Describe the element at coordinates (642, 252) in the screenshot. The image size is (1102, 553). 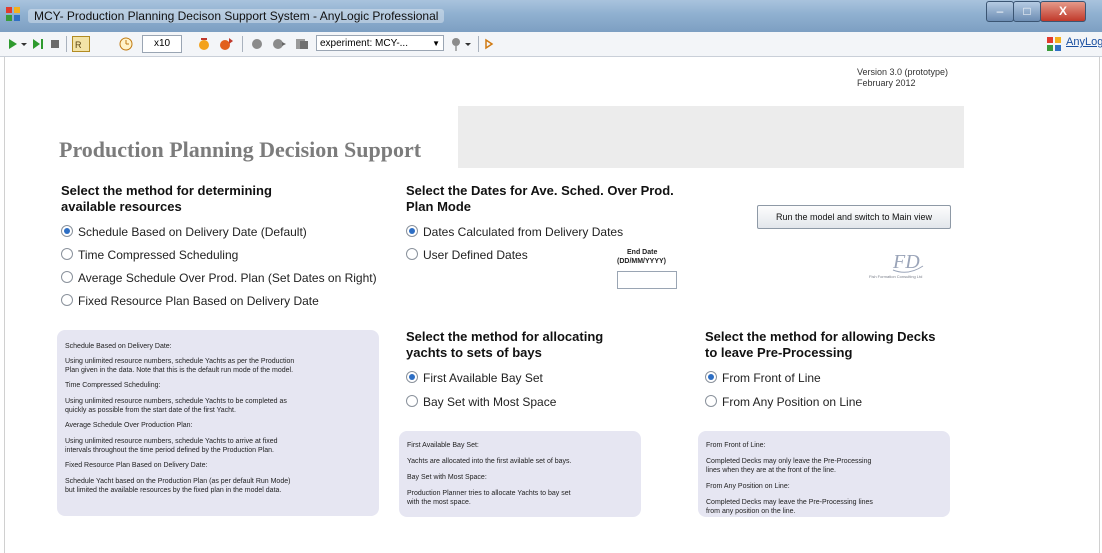
I see `end-date-label-line: End Date` at that location.